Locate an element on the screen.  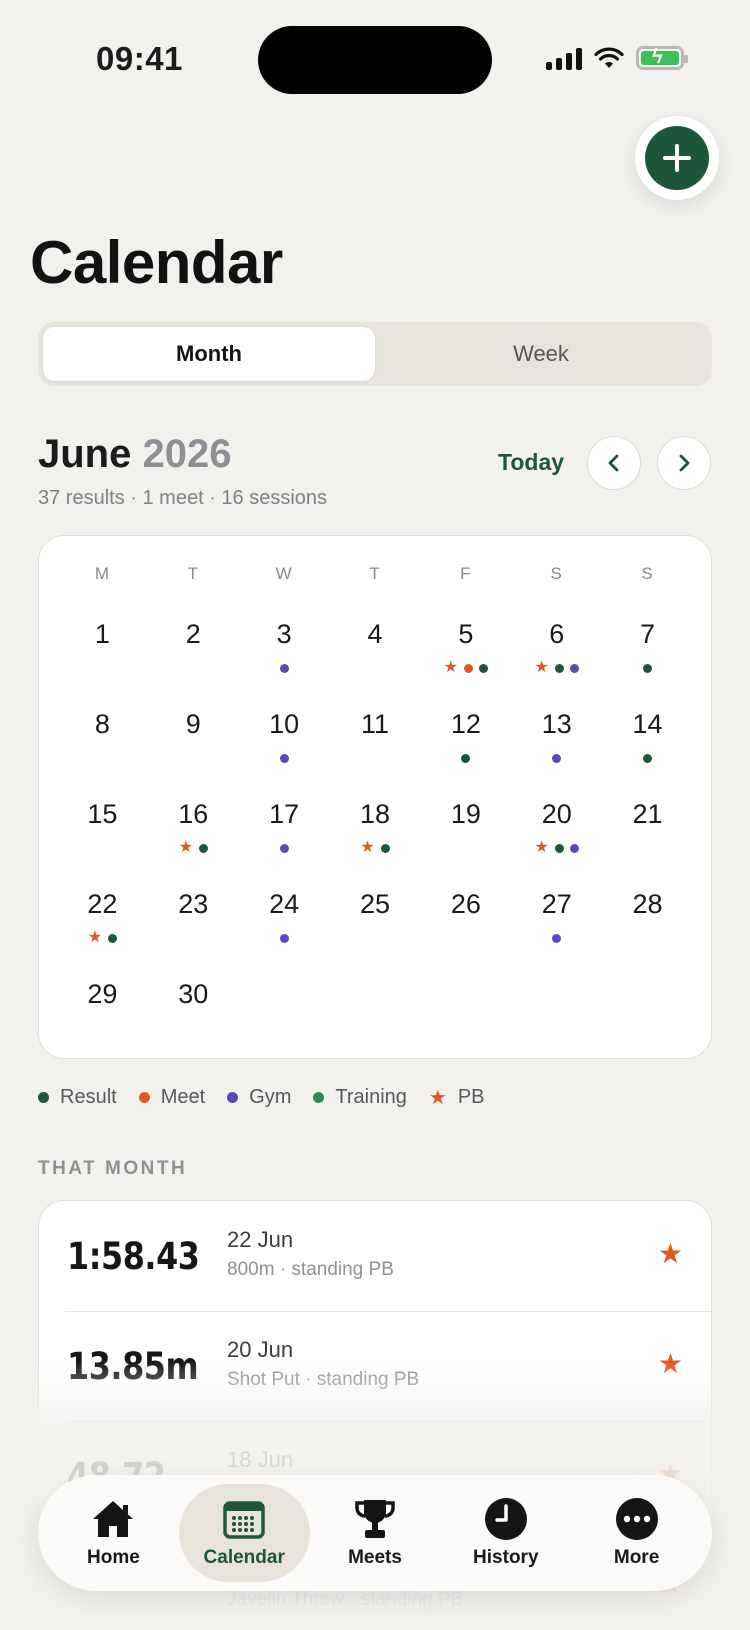
result-date: 20 Jun is located at coordinates (260, 1349).